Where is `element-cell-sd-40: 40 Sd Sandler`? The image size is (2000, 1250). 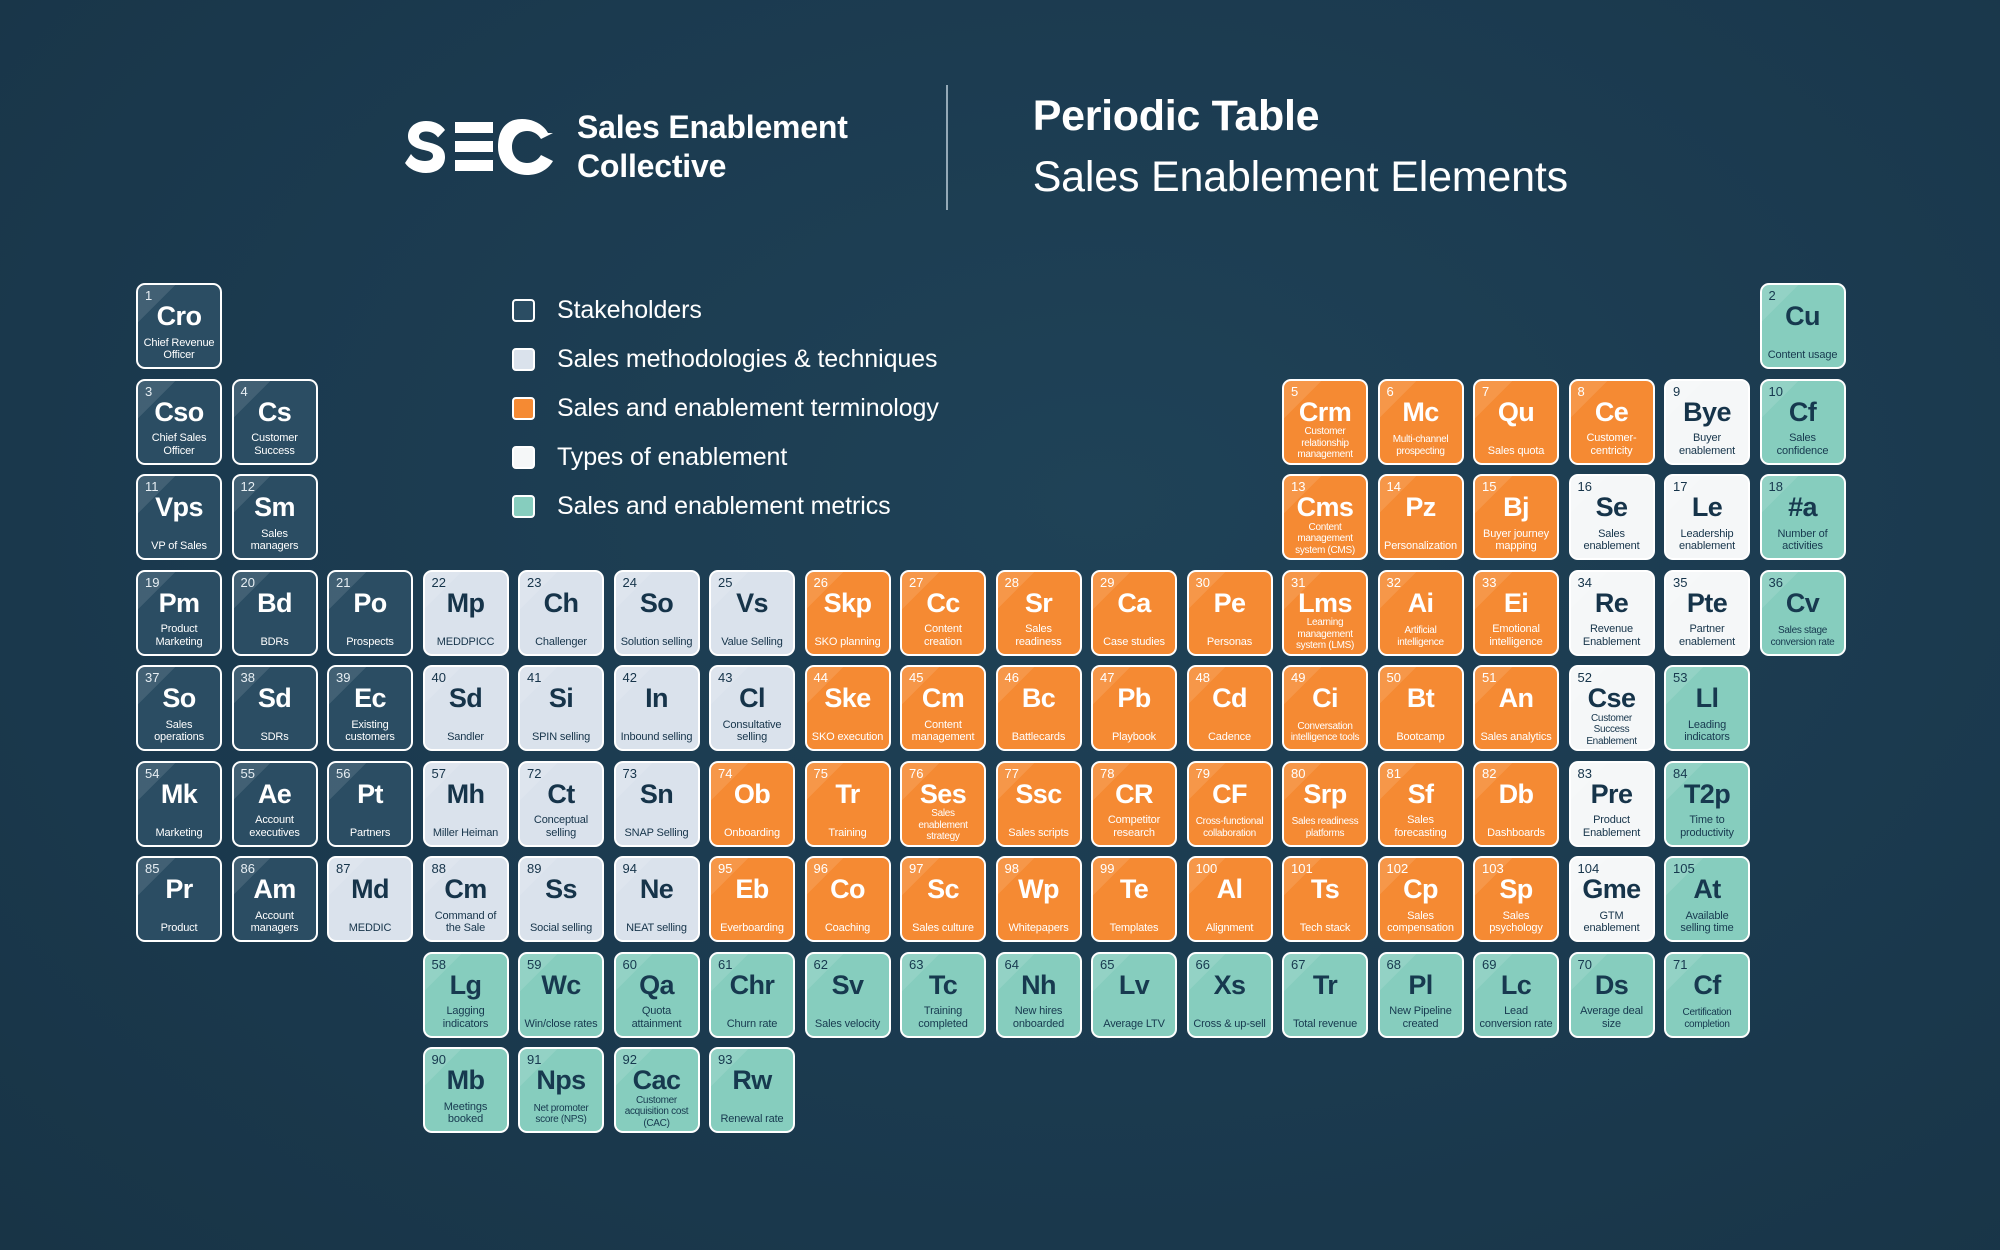
element-cell-sd-40: 40 Sd Sandler is located at coordinates (465, 708).